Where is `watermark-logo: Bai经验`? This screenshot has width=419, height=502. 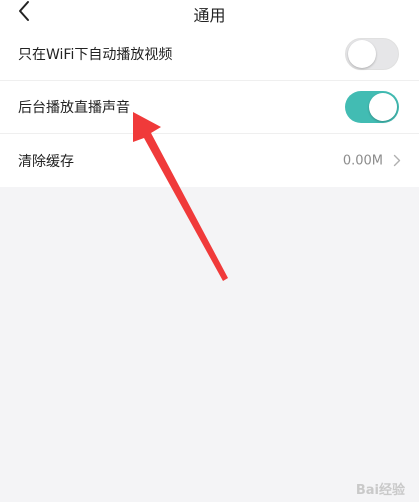
watermark-logo: Bai经验 is located at coordinates (380, 490).